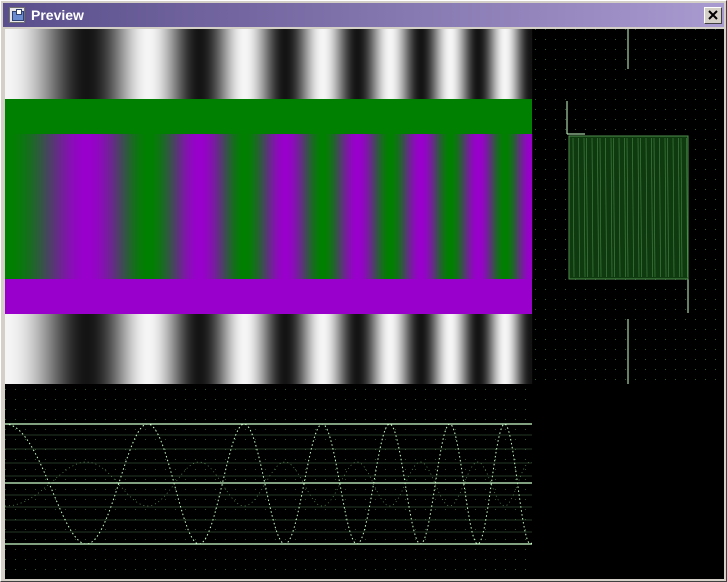  I want to click on preview-app-icon, so click(17, 15).